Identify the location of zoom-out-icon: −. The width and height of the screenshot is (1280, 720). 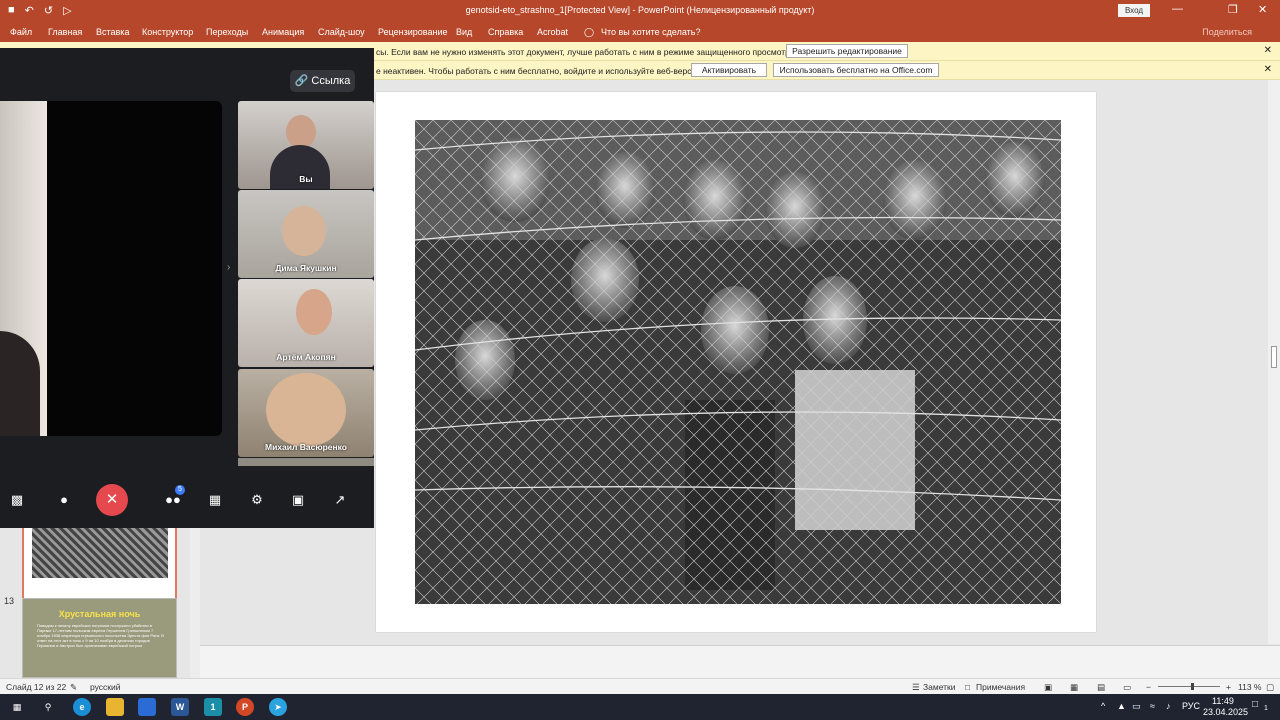
(1148, 687).